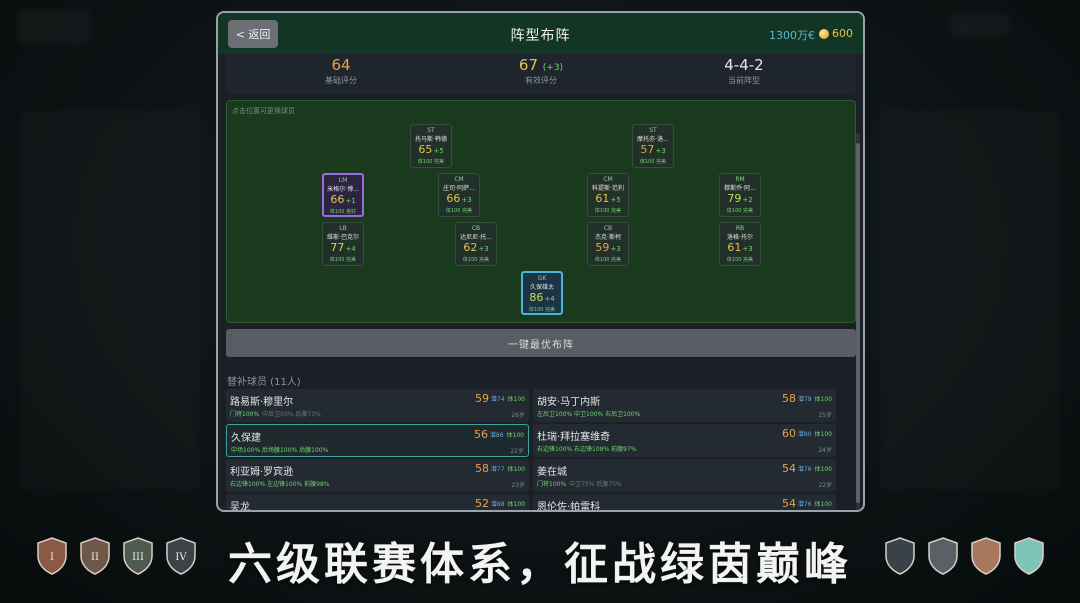  Describe the element at coordinates (789, 433) in the screenshot. I see `sub-rating: 60` at that location.